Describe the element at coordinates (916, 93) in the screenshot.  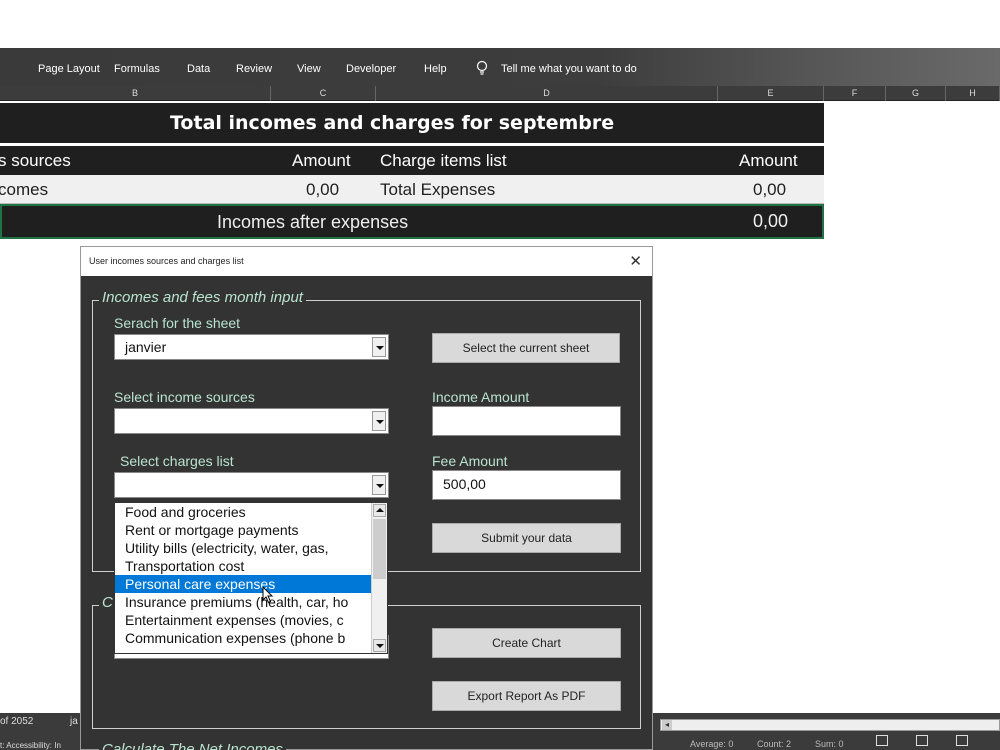
I see `column-header-g: G` at that location.